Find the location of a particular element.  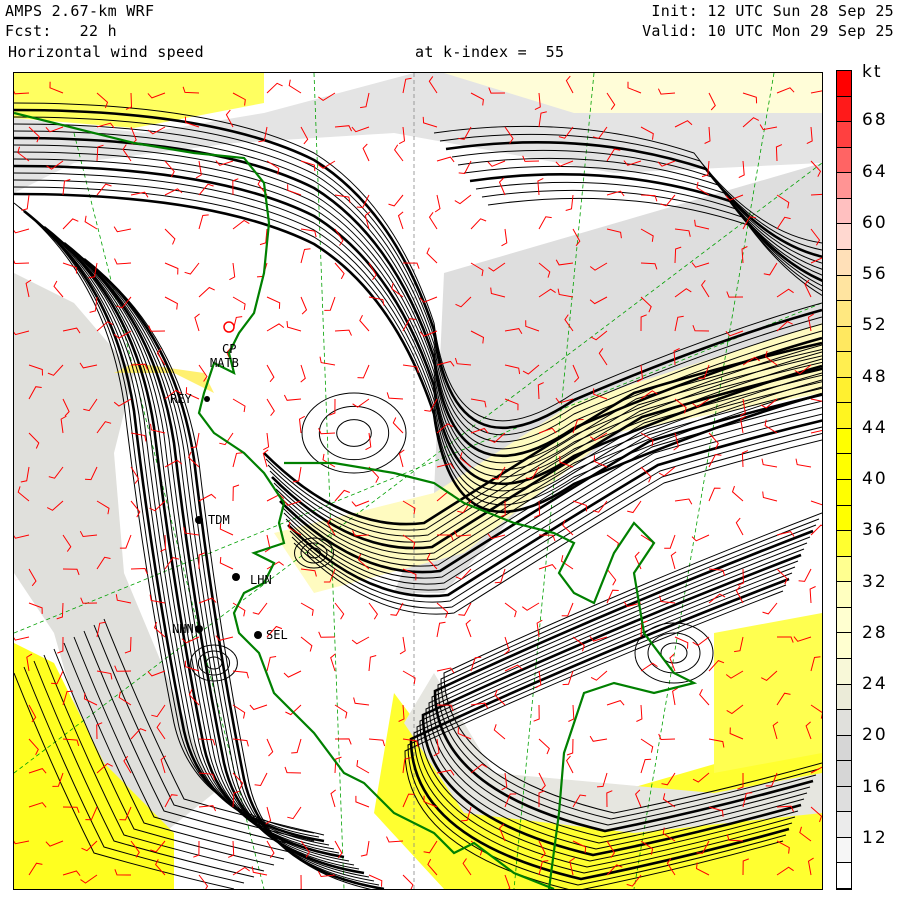

colorbar-label: 36 is located at coordinates (875, 530).